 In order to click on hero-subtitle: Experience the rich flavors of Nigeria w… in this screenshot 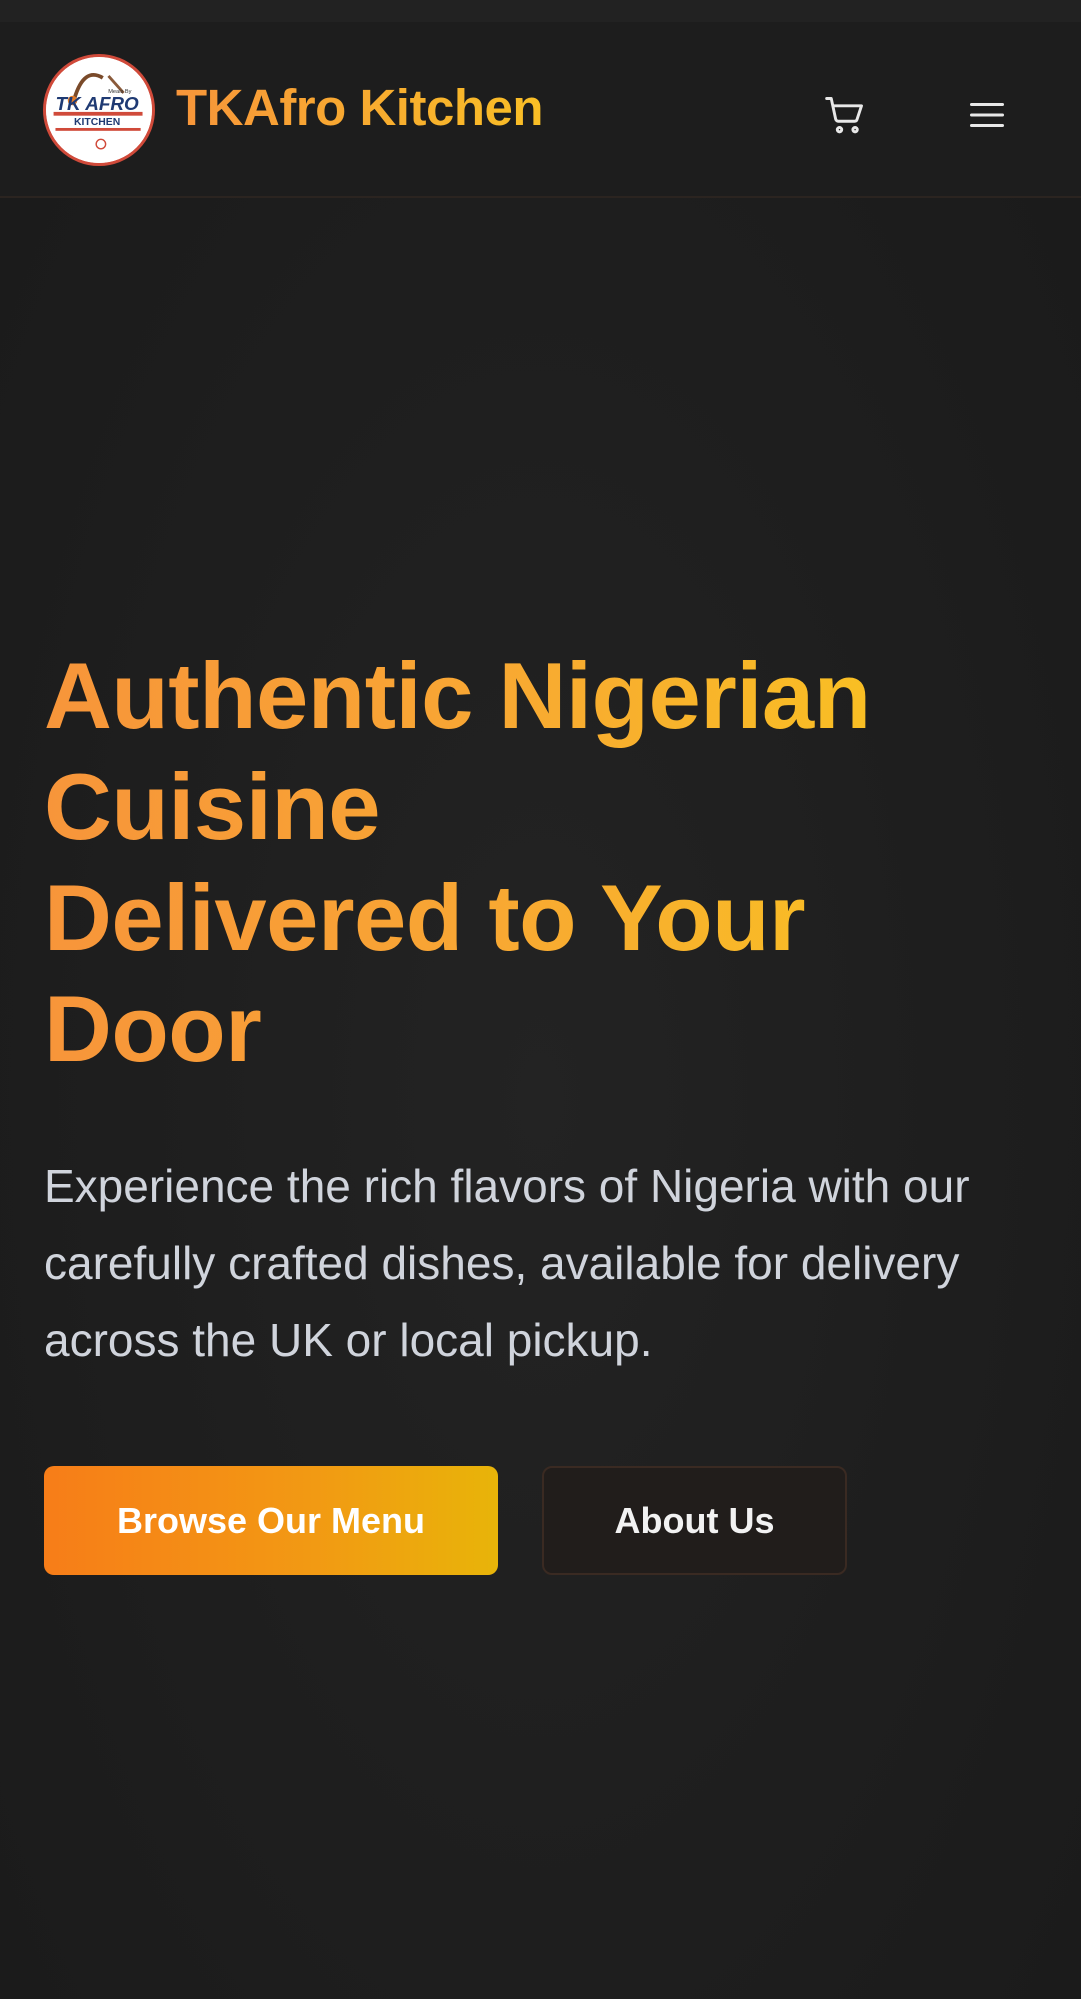, I will do `click(507, 1263)`.